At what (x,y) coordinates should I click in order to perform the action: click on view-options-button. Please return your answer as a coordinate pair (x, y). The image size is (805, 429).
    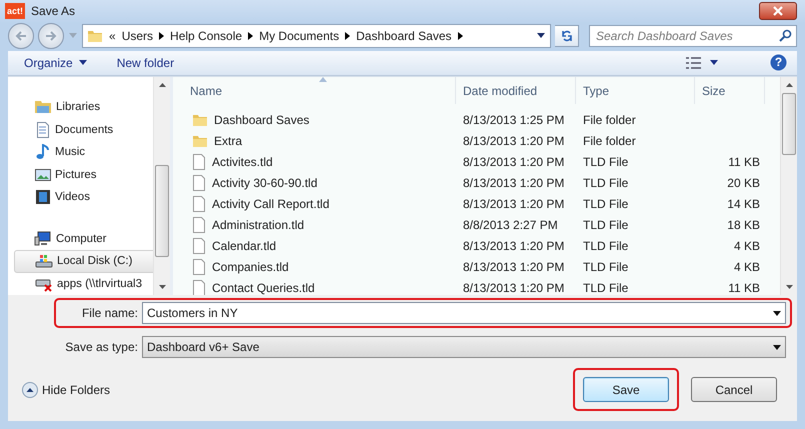
    Looking at the image, I should click on (702, 62).